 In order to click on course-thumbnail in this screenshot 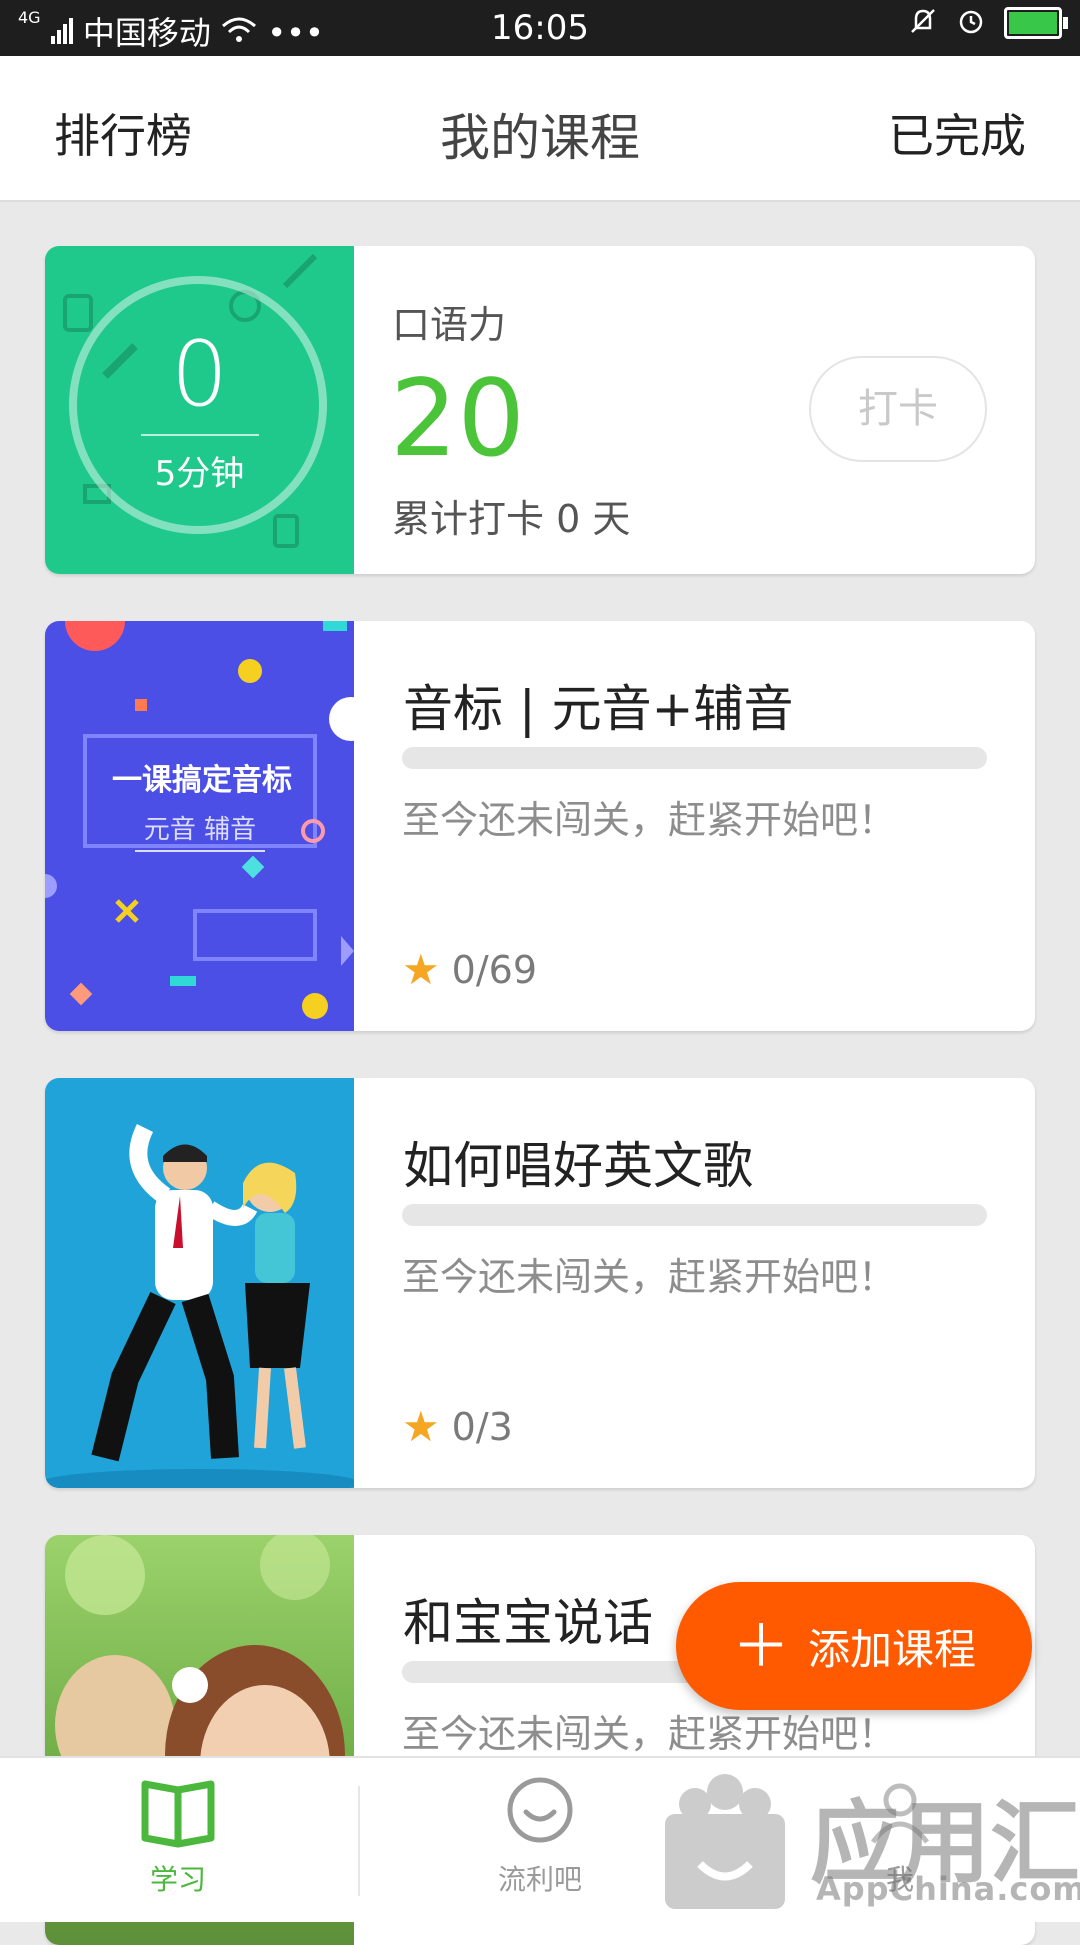, I will do `click(199, 1283)`.